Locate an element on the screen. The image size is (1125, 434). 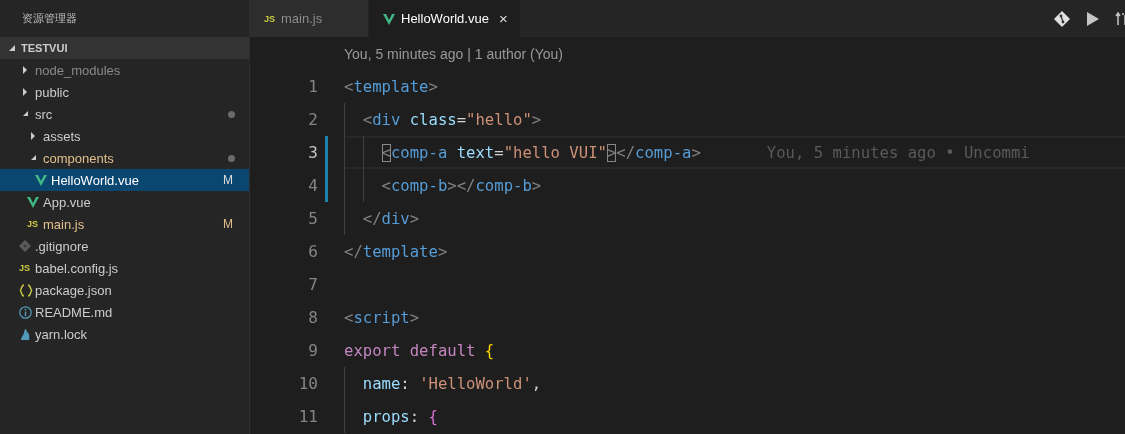
line-number: 3 is located at coordinates (312, 152).